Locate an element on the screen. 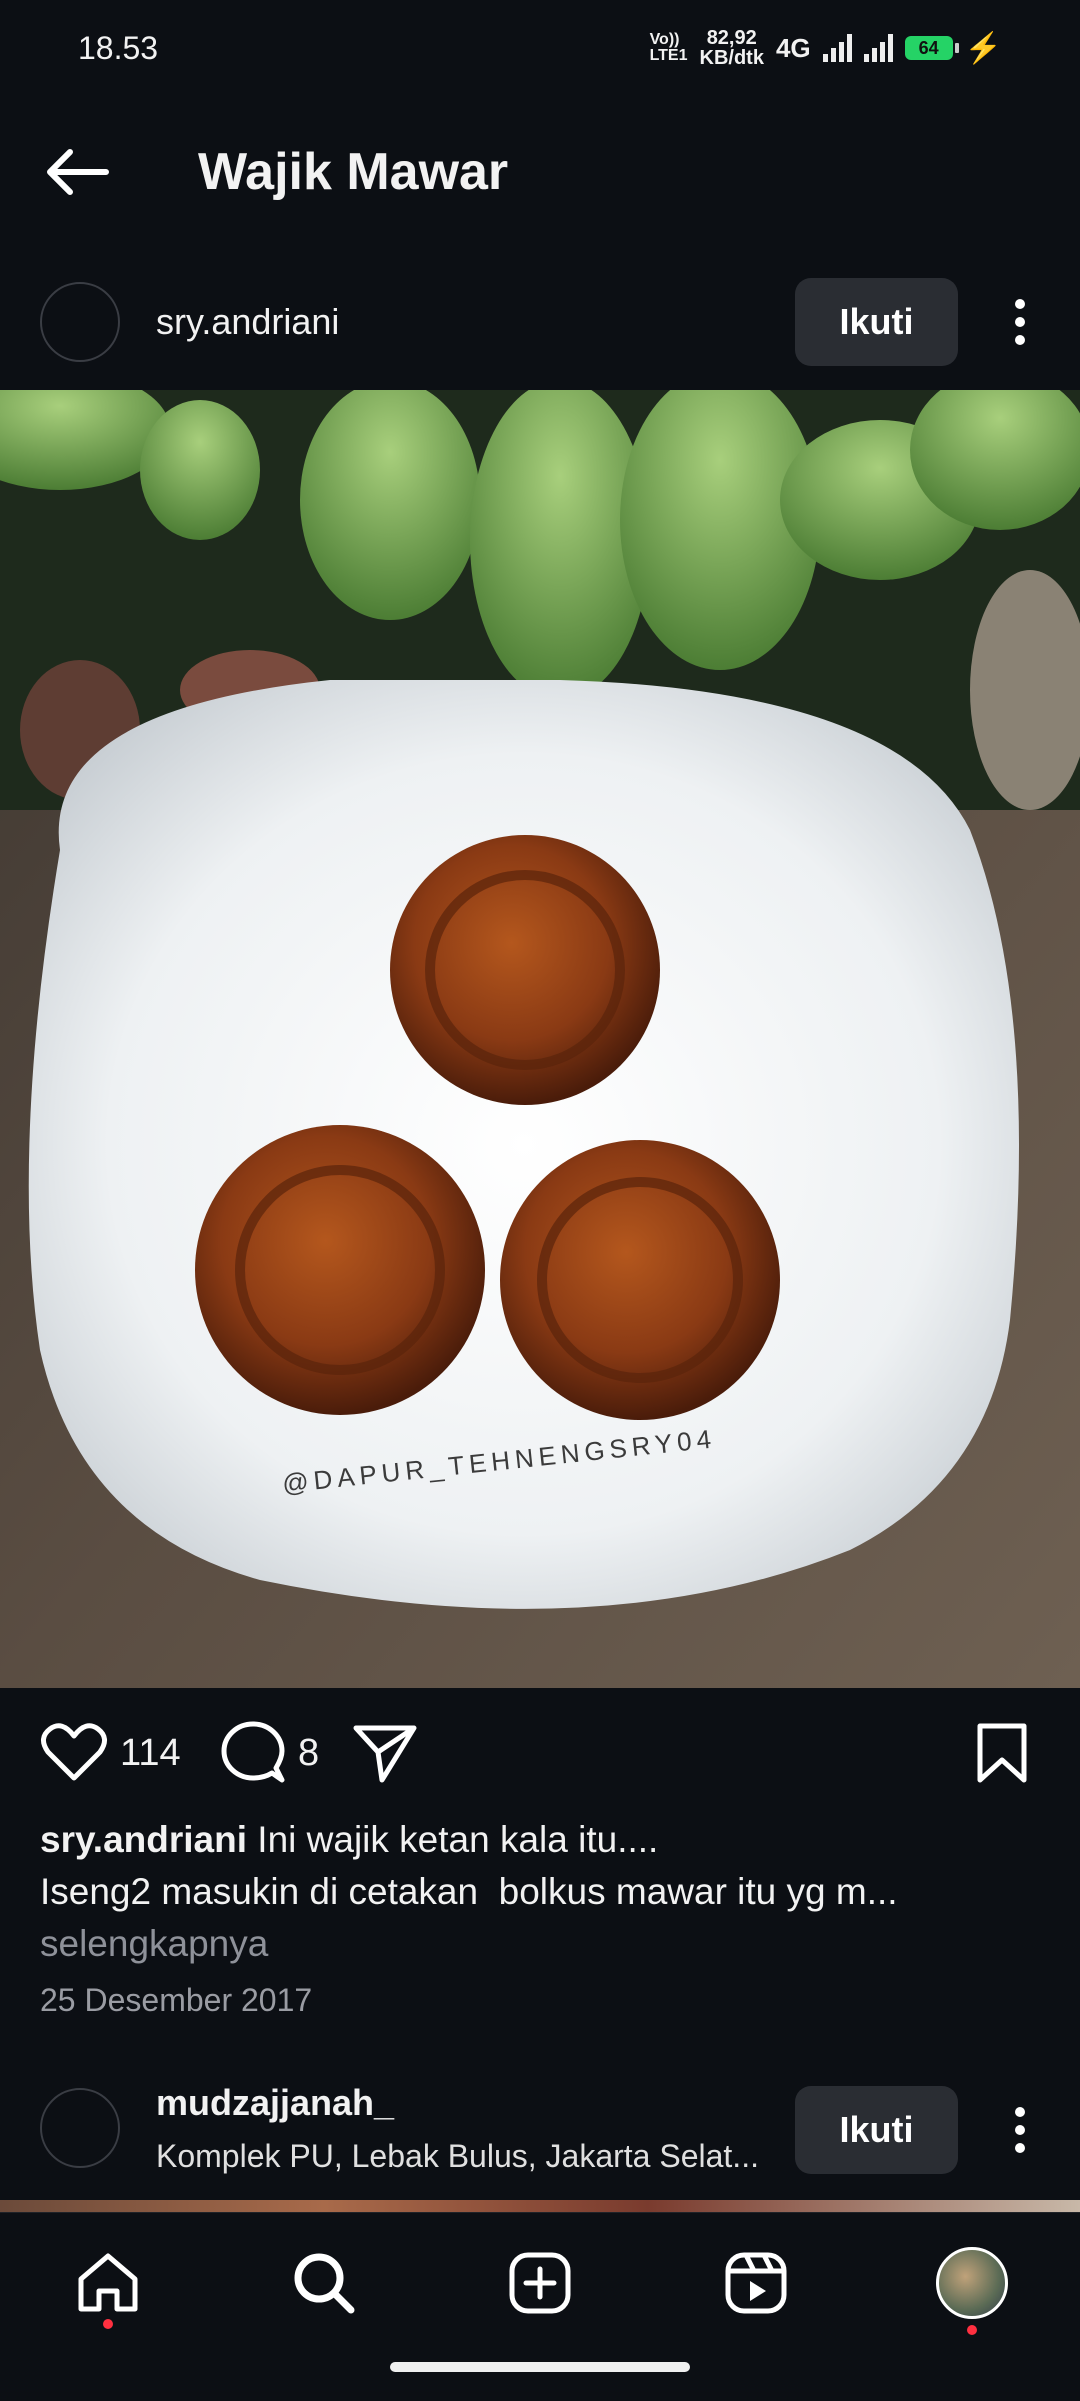  post-actions: 114 8 is located at coordinates (540, 1753).